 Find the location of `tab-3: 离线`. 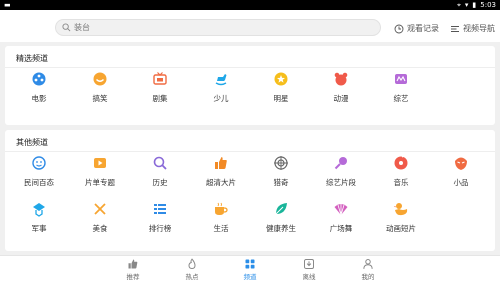

tab-3: 离线 is located at coordinates (309, 269).